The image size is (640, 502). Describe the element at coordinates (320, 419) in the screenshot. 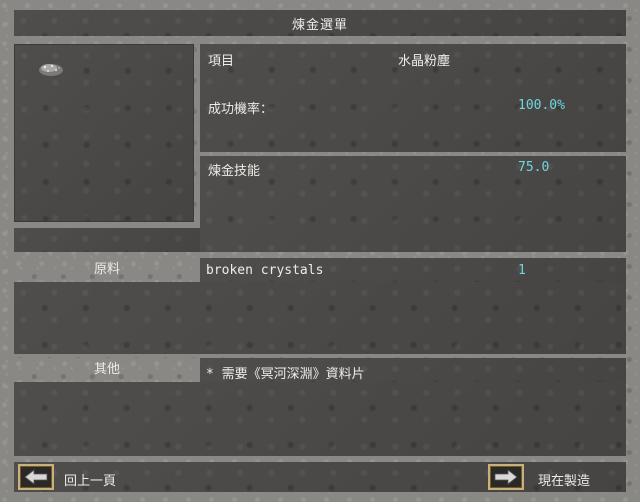

I see `other-body` at that location.